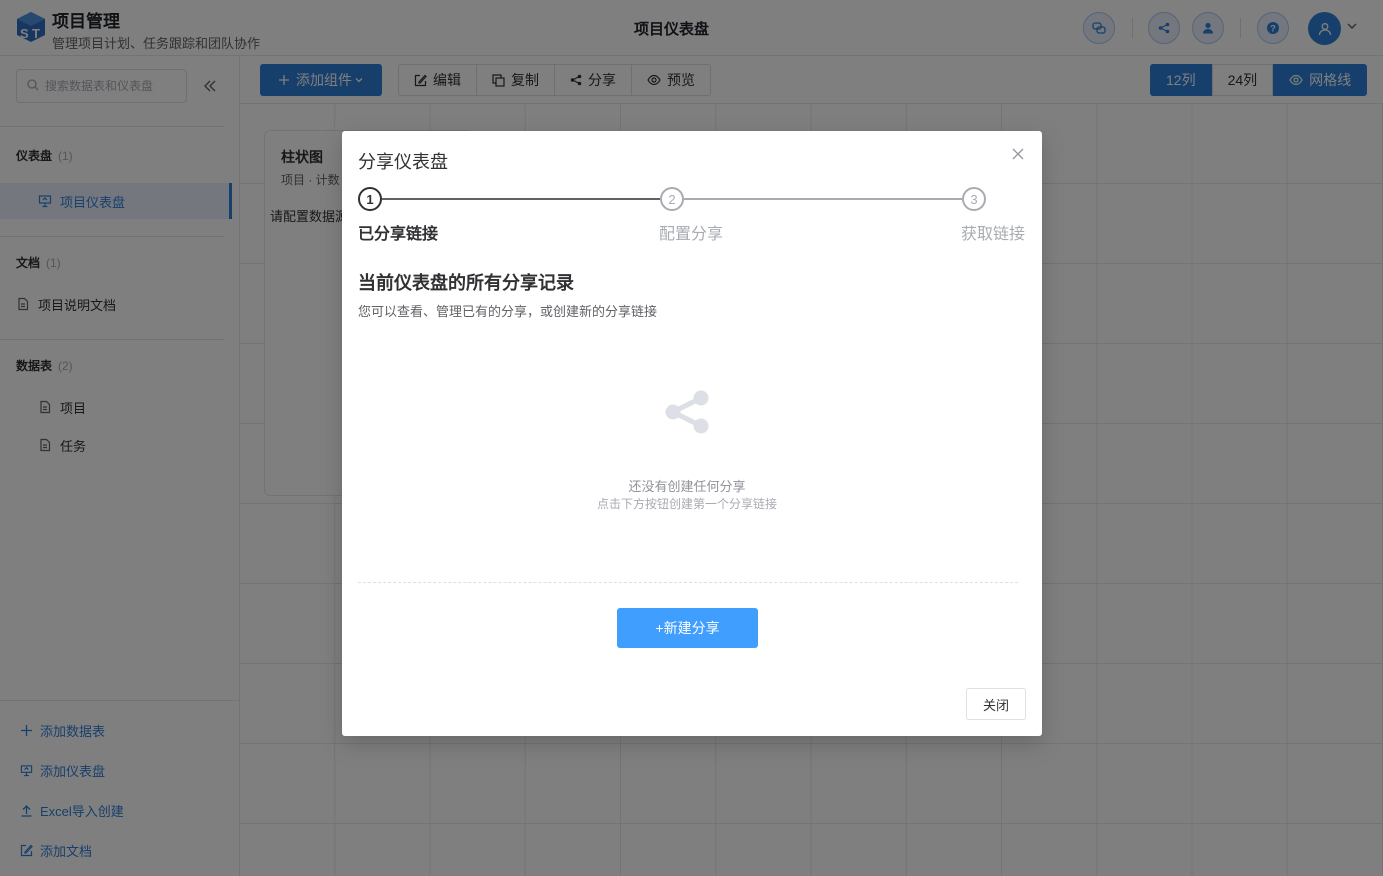 This screenshot has height=876, width=1383. I want to click on dialog-title: 分享仪表盘, so click(403, 162).